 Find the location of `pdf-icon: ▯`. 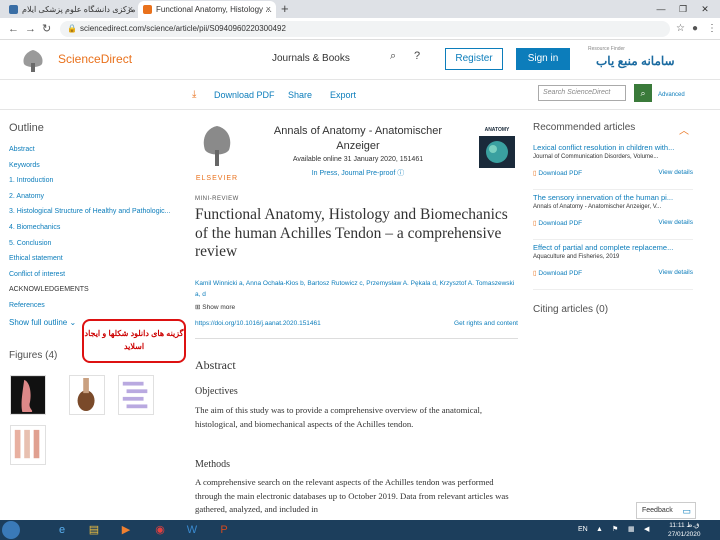

pdf-icon: ▯ is located at coordinates (535, 223).